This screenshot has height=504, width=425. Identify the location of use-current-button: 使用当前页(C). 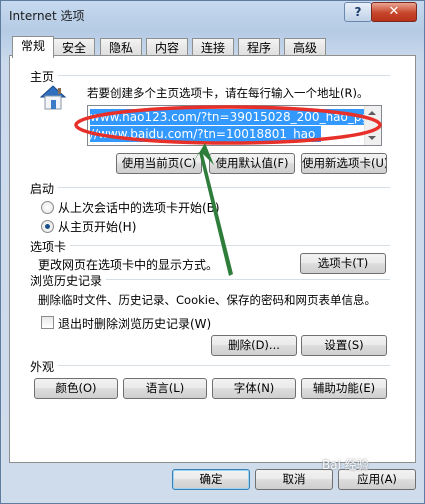
(159, 163).